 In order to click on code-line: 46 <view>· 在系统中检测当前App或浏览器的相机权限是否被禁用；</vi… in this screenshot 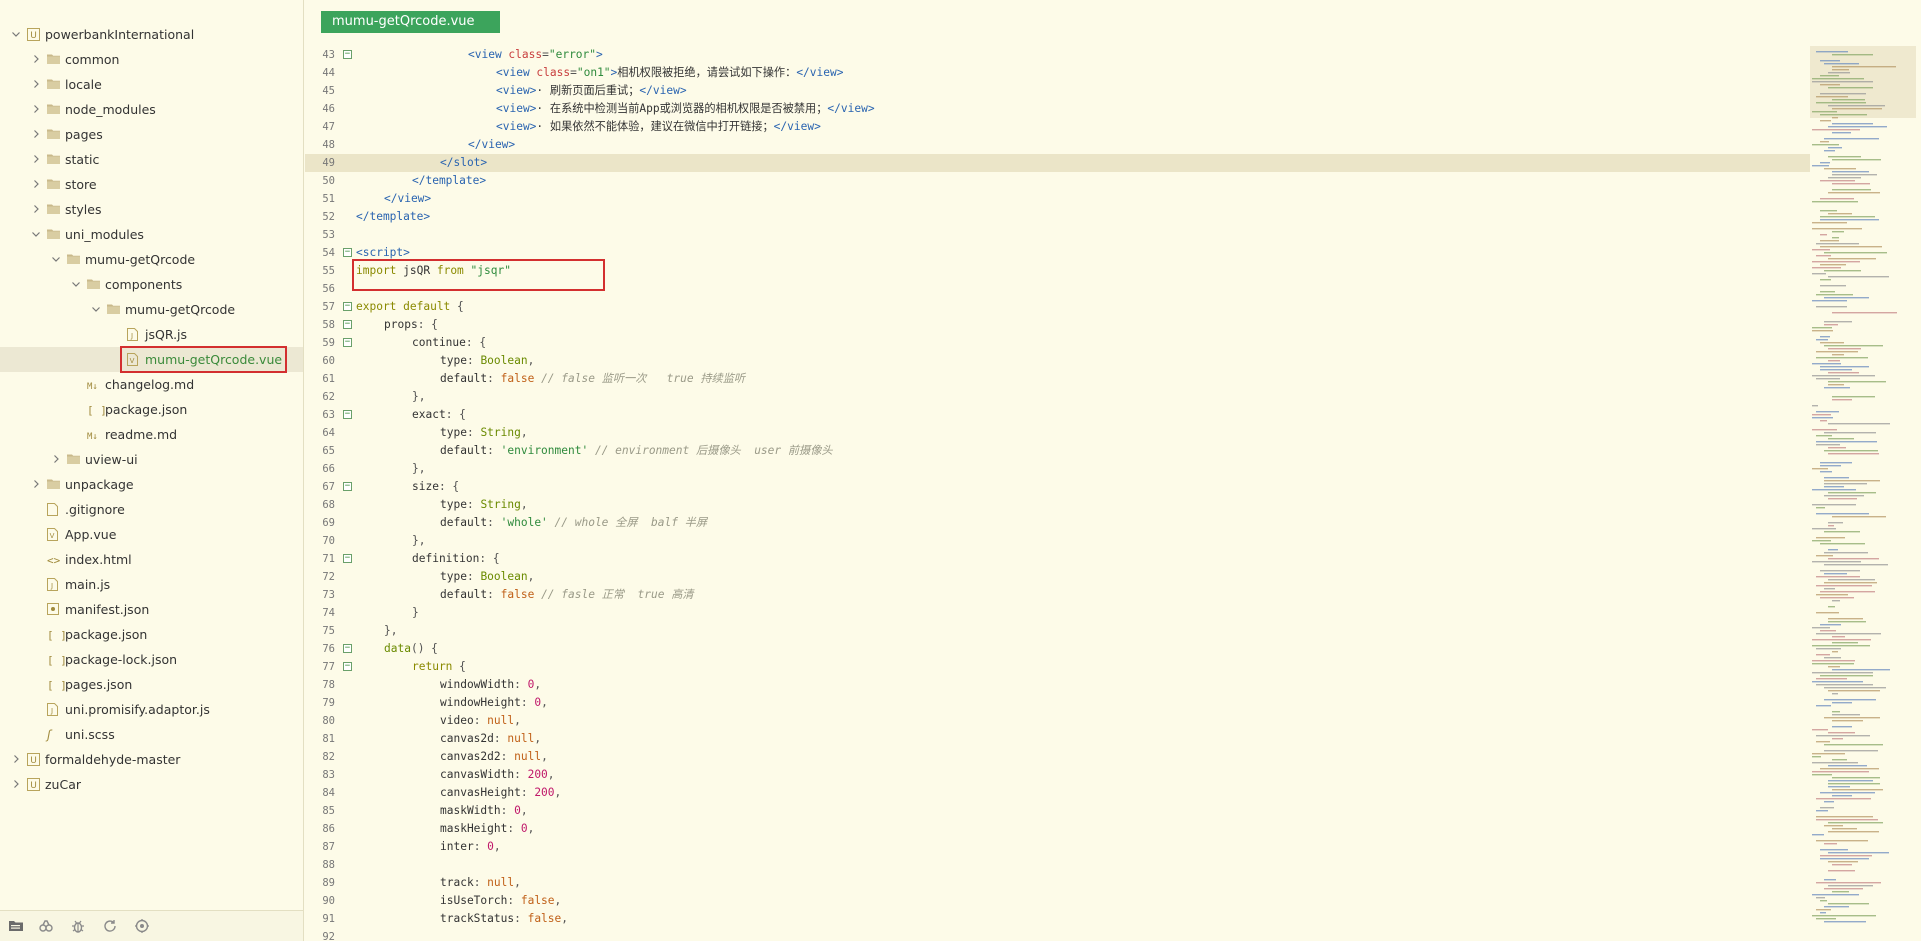, I will do `click(1057, 109)`.